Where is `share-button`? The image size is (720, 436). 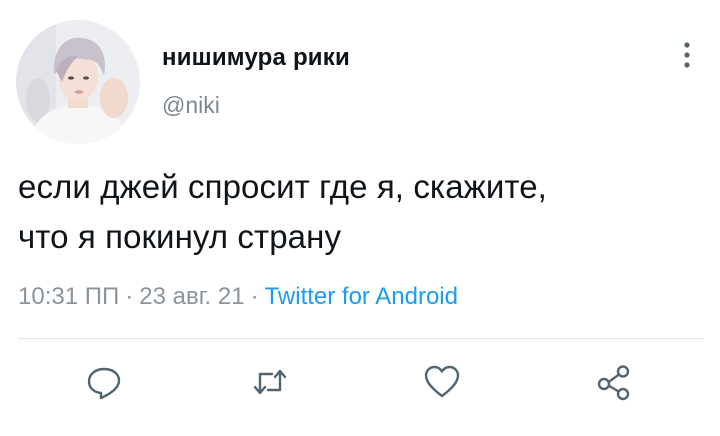
share-button is located at coordinates (614, 382).